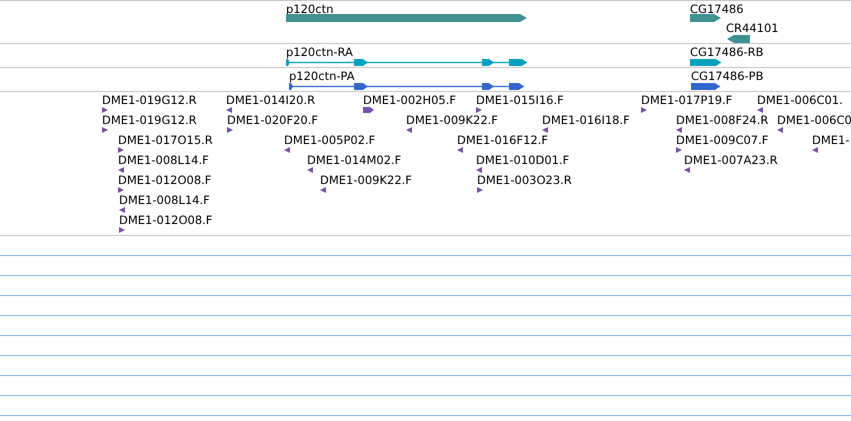  What do you see at coordinates (586, 120) in the screenshot?
I see `feature-label: DME1-016I18.F` at bounding box center [586, 120].